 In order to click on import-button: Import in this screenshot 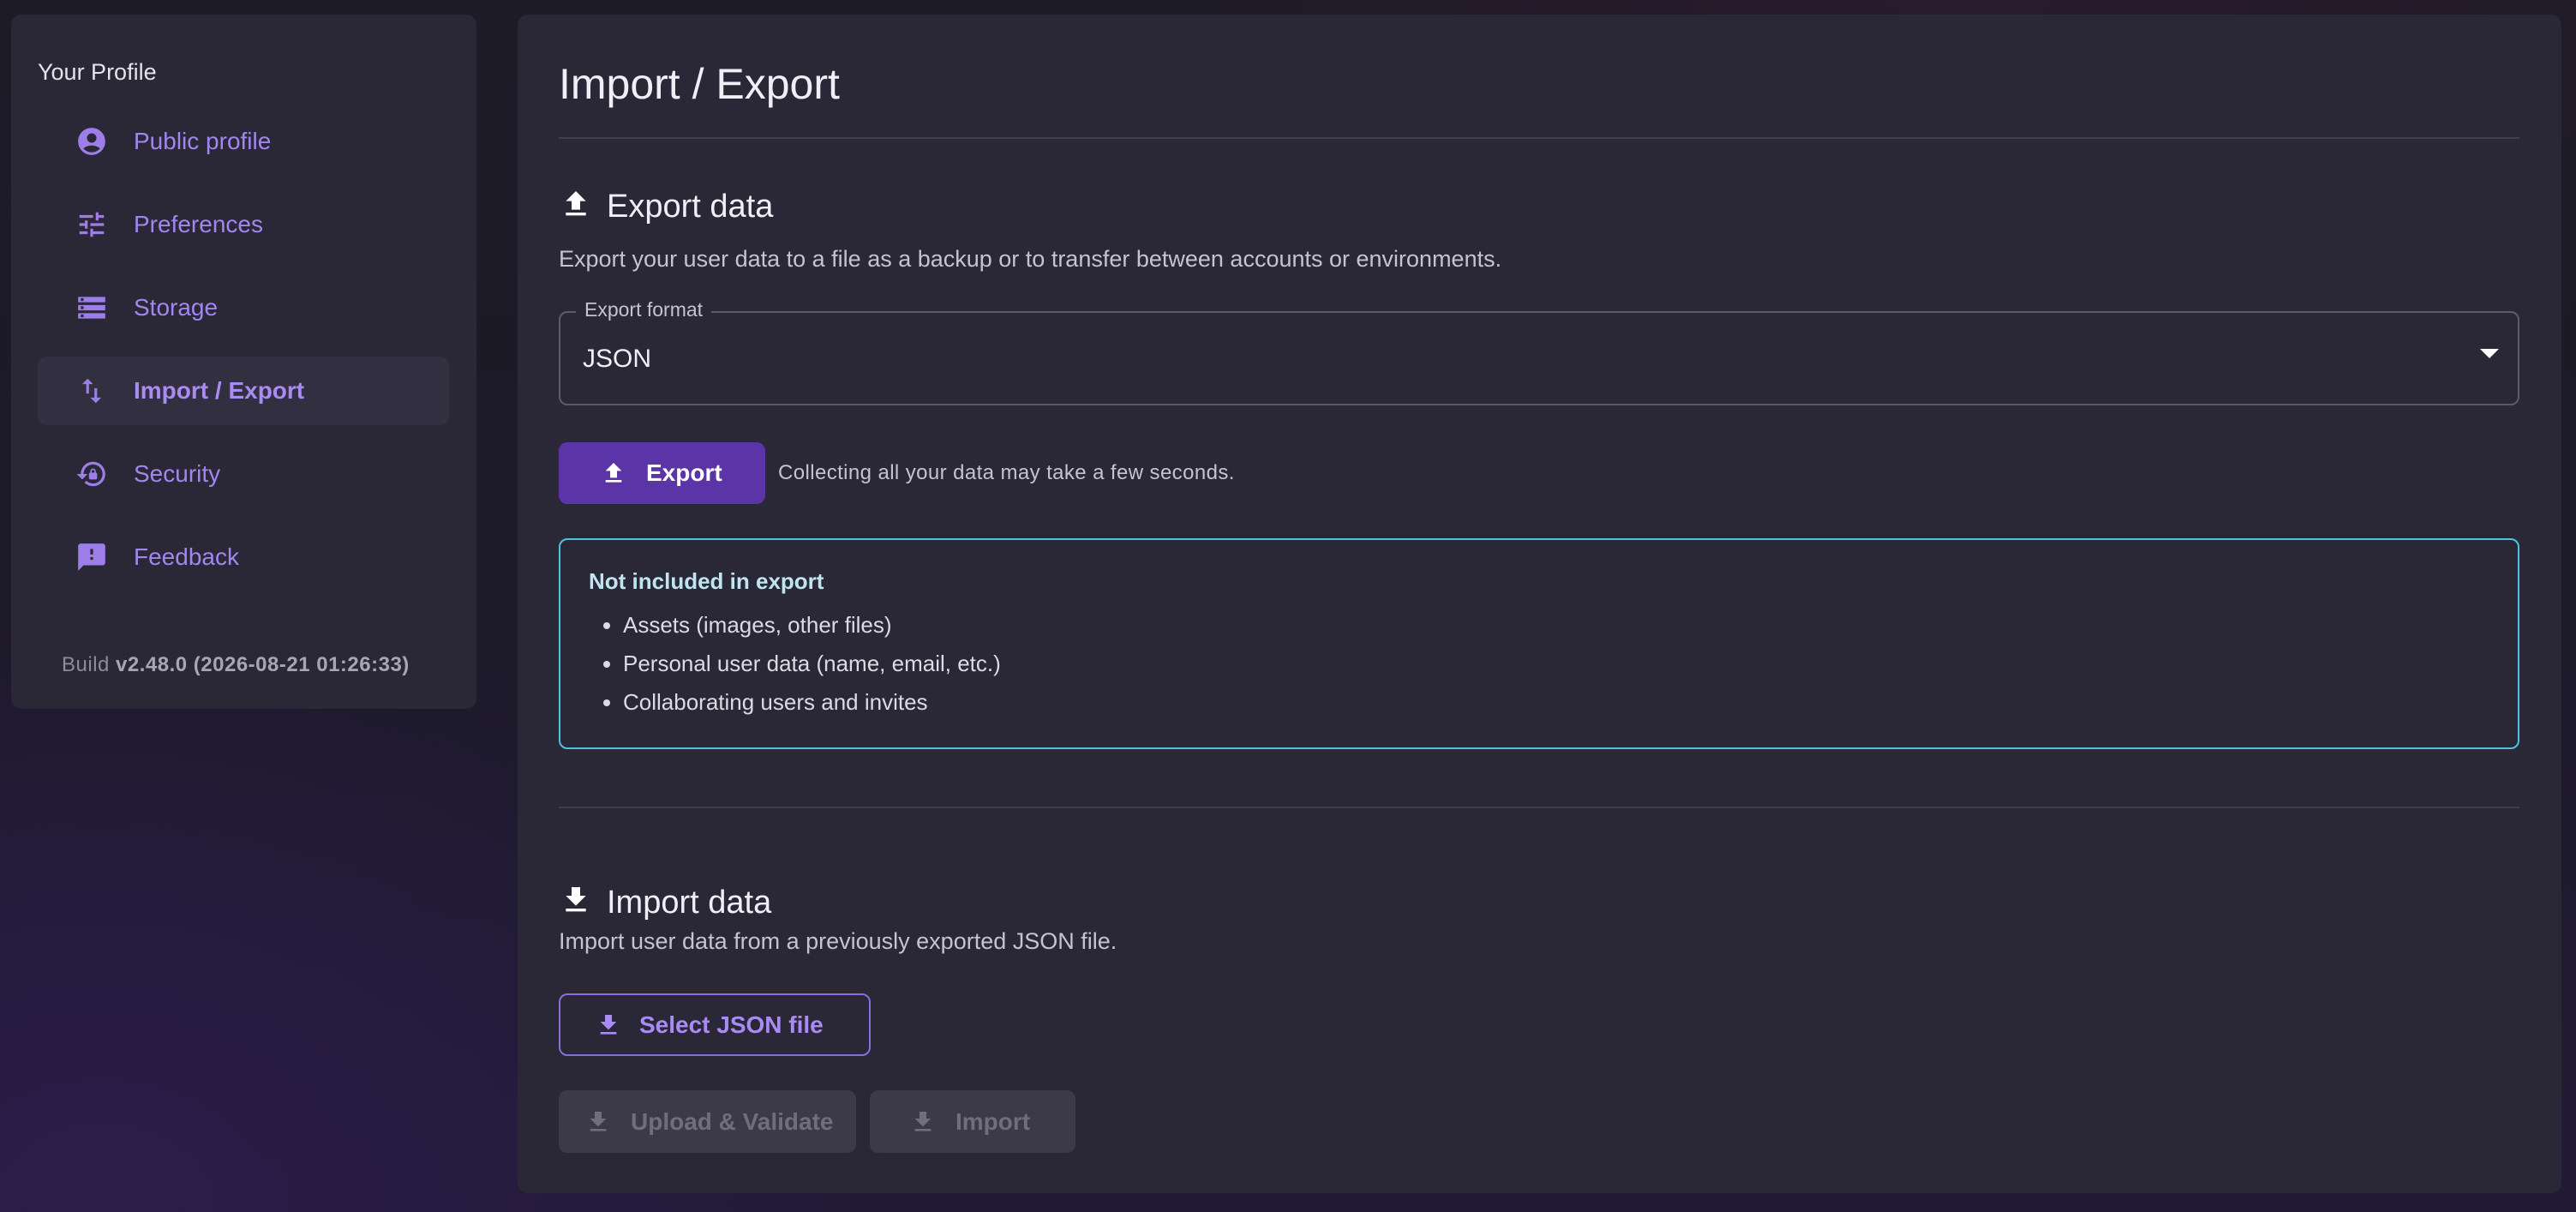, I will do `click(973, 1121)`.